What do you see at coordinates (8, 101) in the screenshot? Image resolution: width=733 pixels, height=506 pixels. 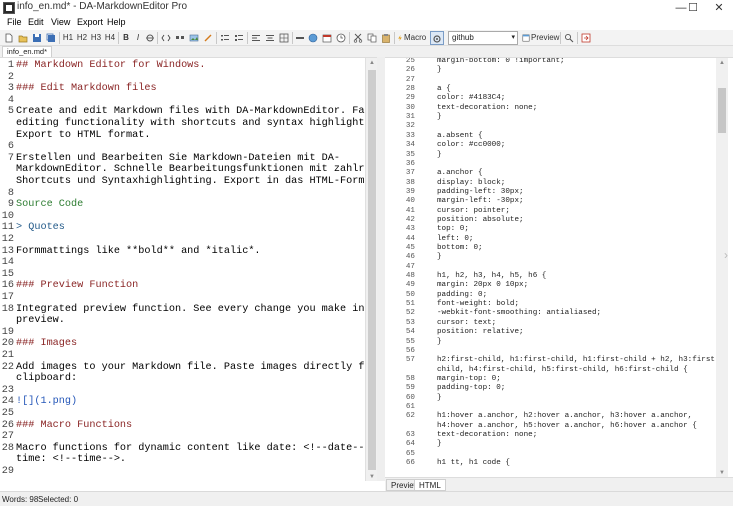 I see `editor-line: 4` at bounding box center [8, 101].